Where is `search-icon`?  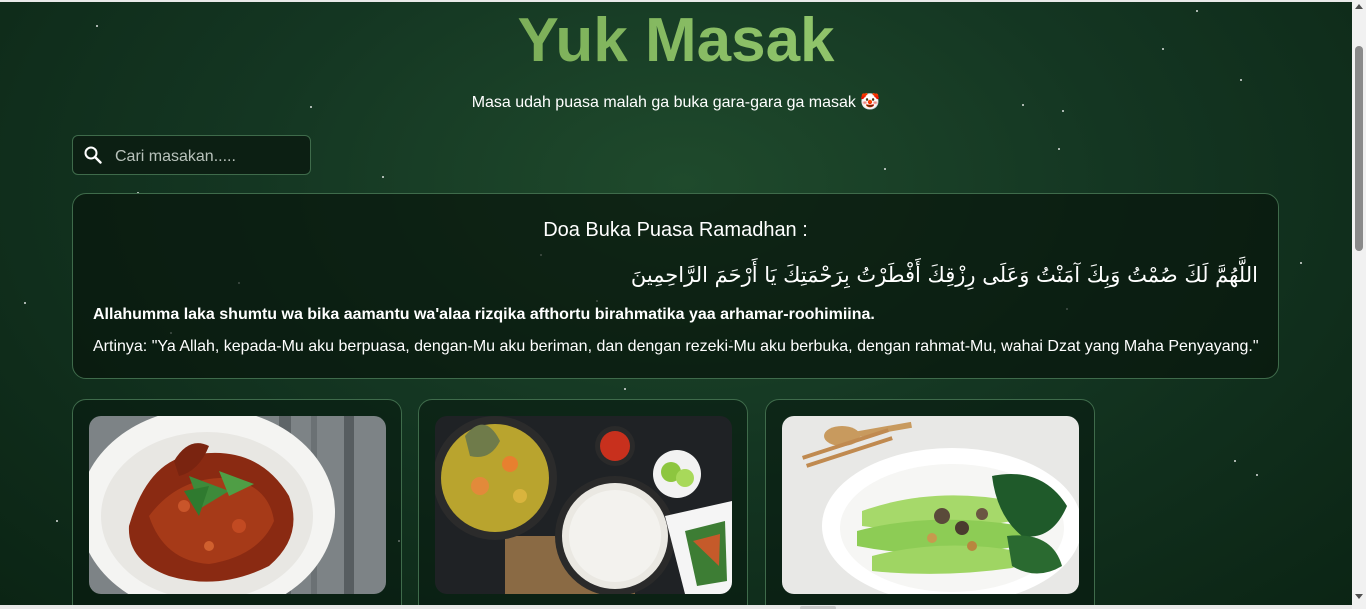 search-icon is located at coordinates (93, 155).